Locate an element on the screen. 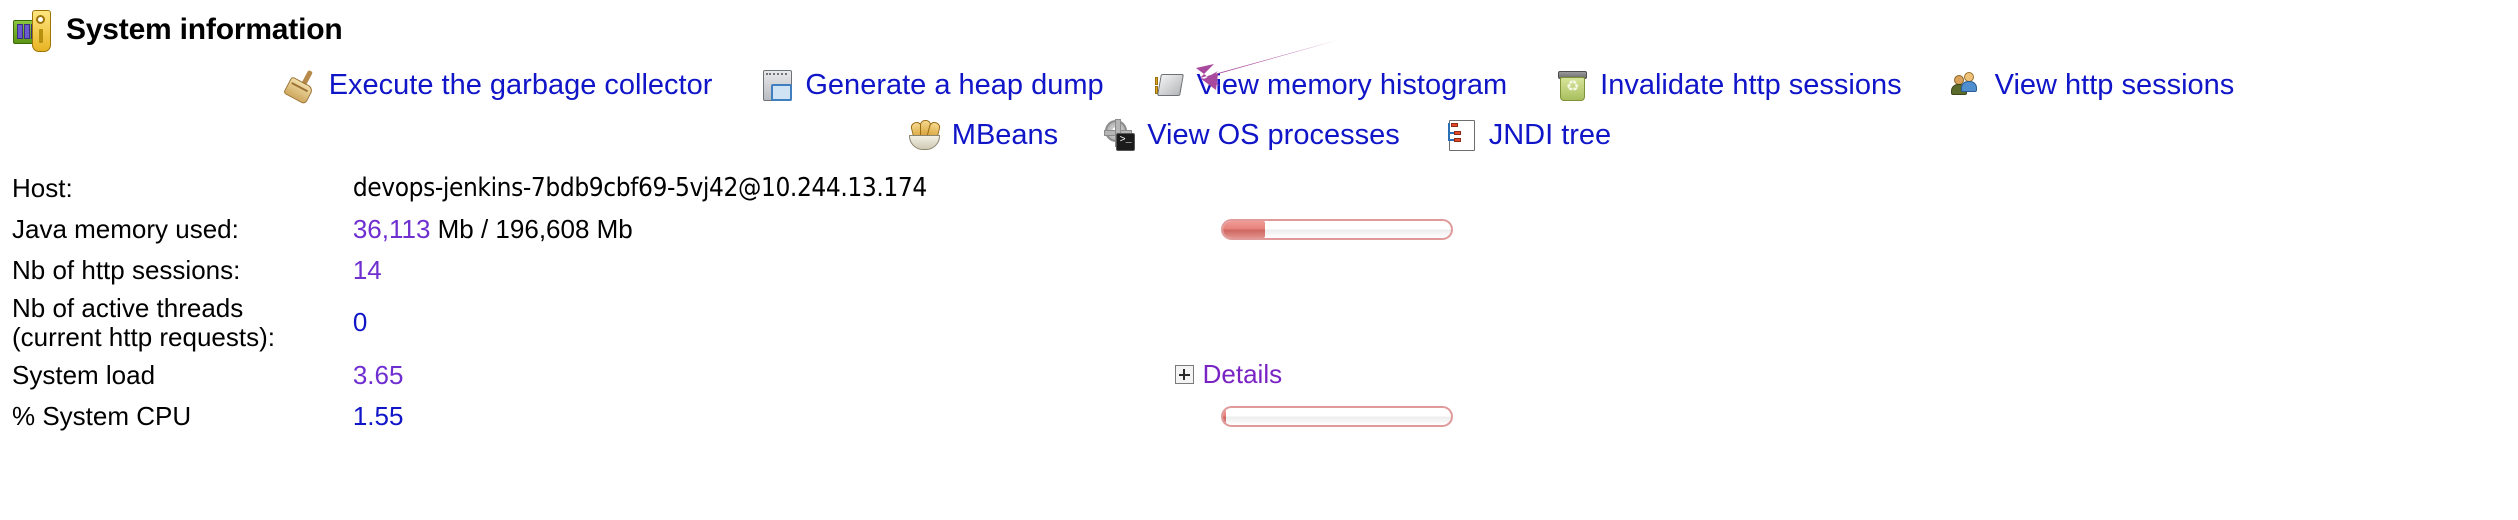  system-cpu-value: 1.55 is located at coordinates (378, 415).